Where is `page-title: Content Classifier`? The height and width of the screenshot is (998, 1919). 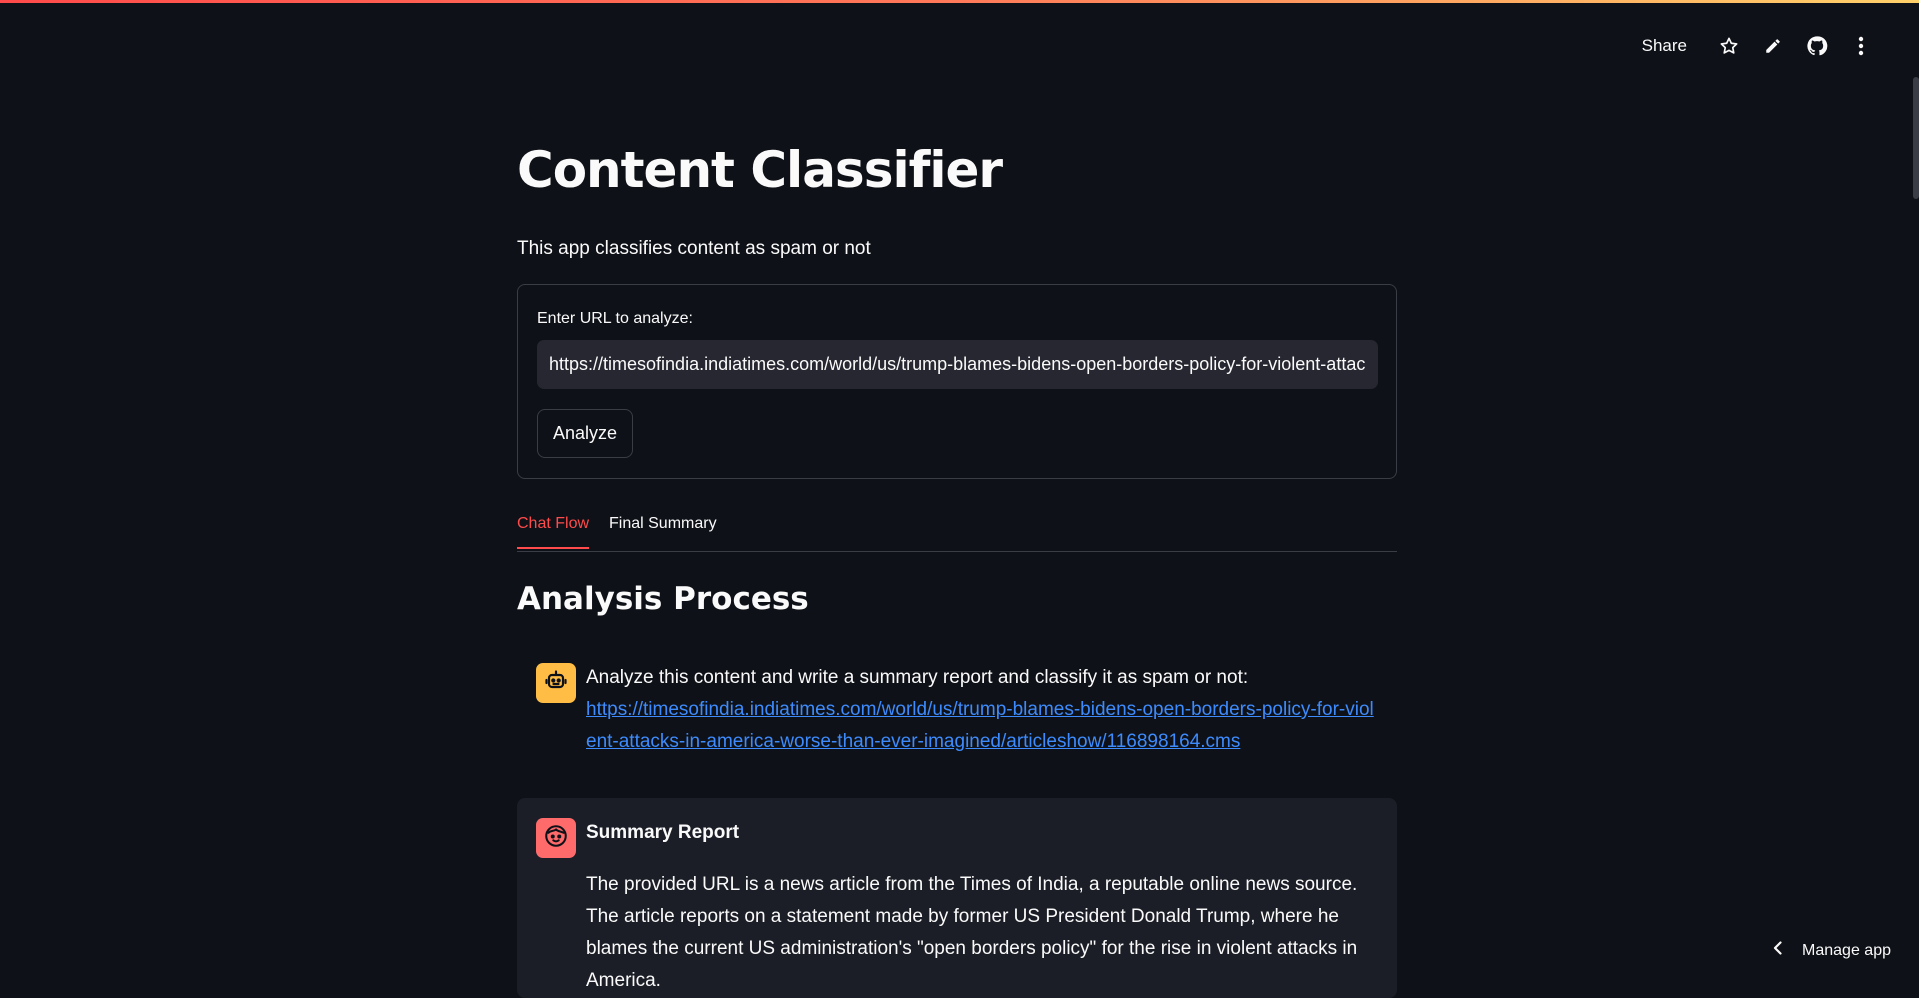
page-title: Content Classifier is located at coordinates (759, 170).